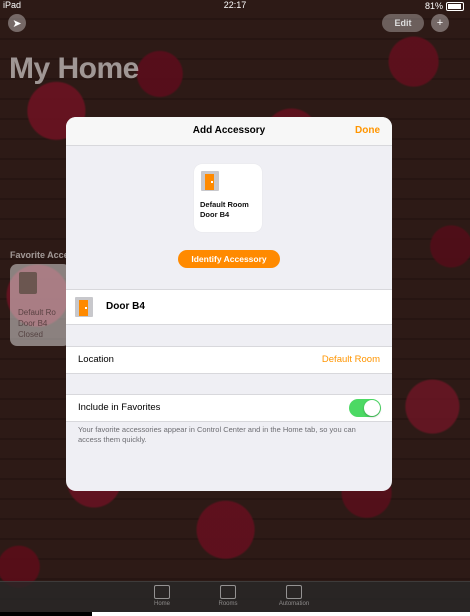  Describe the element at coordinates (294, 592) in the screenshot. I see `automation-icon` at that location.